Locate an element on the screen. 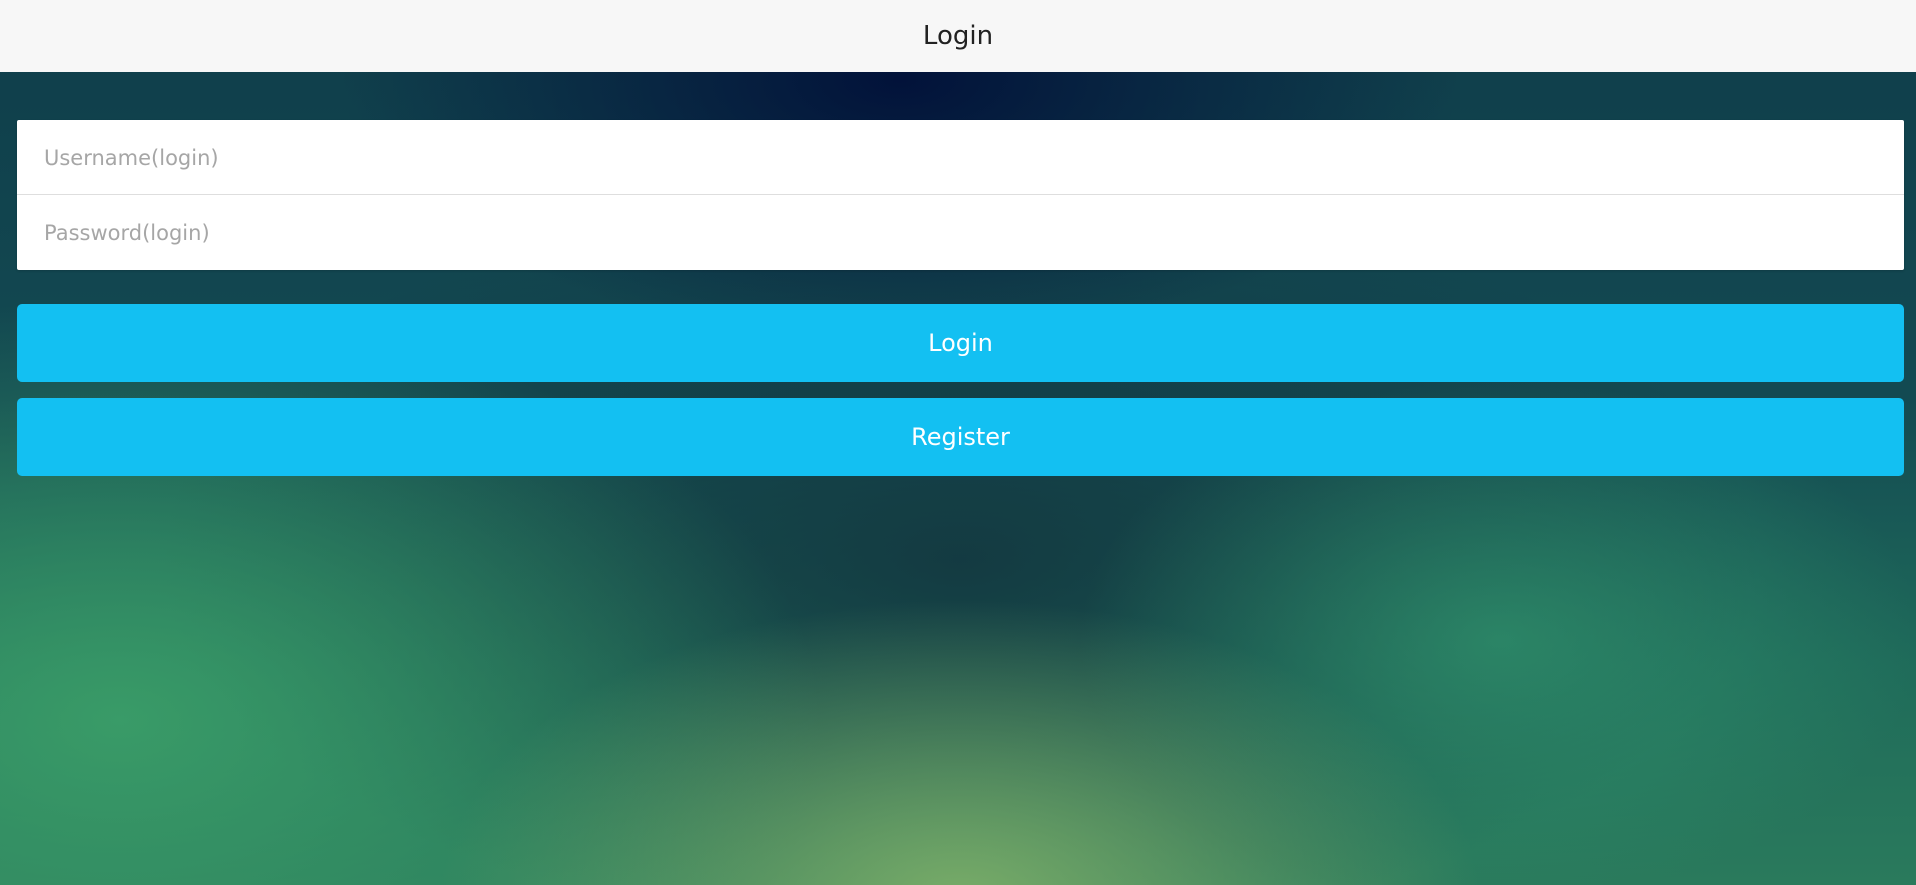 The width and height of the screenshot is (1916, 885). password-input is located at coordinates (960, 232).